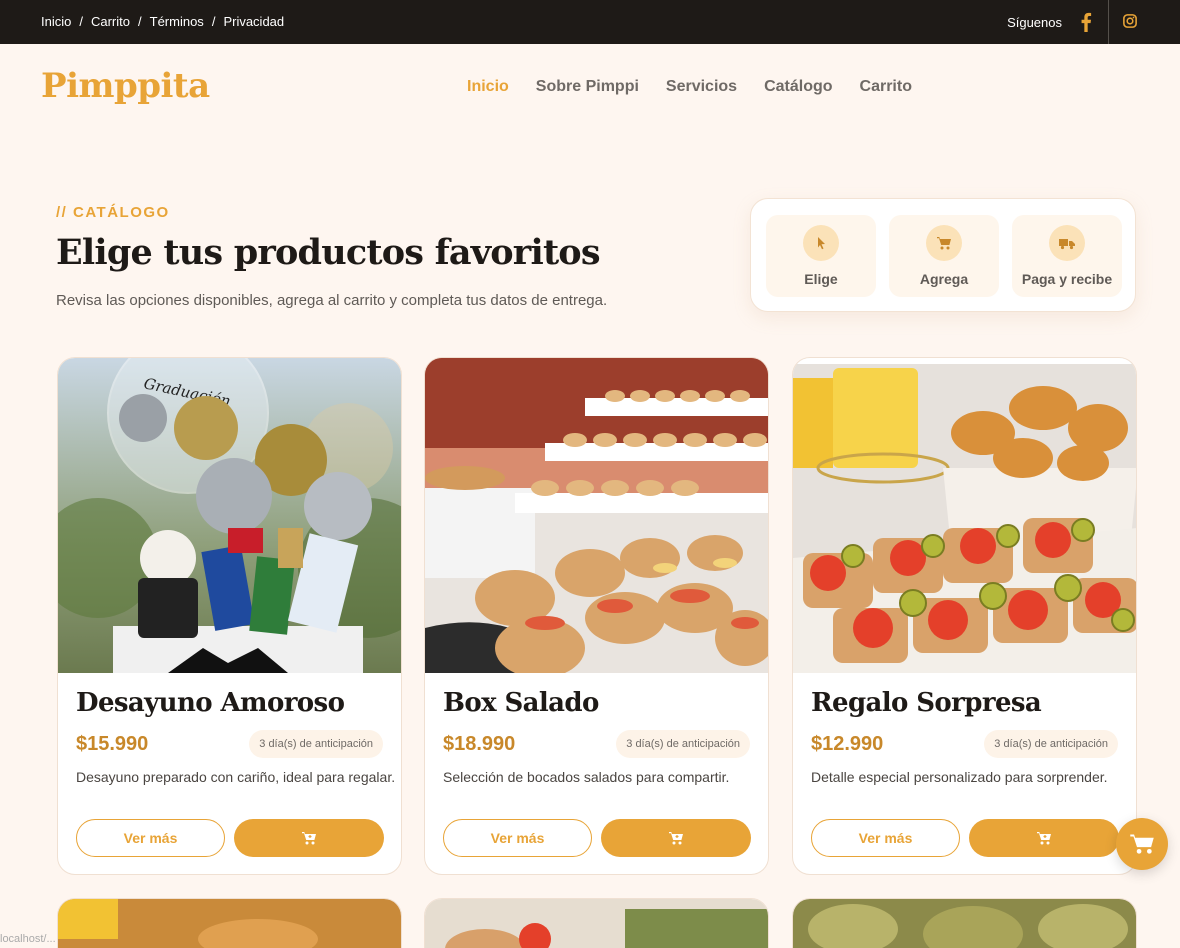 This screenshot has width=1180, height=948. I want to click on breadcrumb-carrito: Carrito, so click(110, 21).